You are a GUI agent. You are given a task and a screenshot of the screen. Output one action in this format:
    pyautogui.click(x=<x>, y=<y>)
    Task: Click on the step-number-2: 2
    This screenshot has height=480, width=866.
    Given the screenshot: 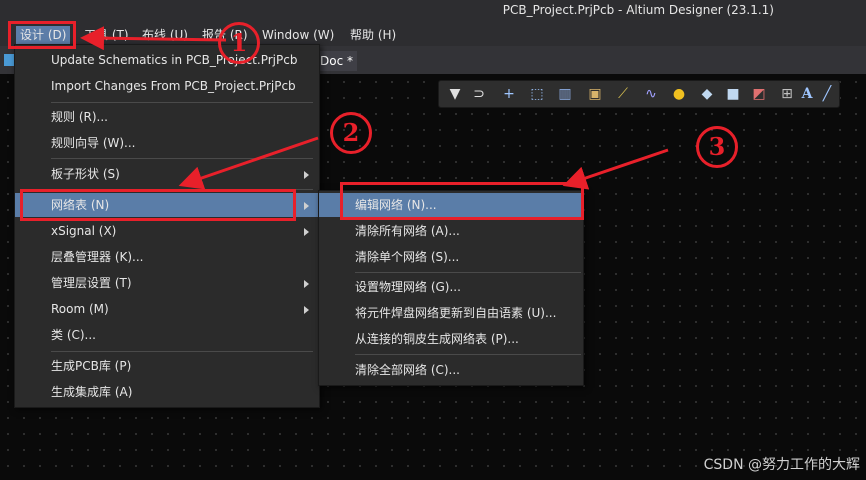 What is the action you would take?
    pyautogui.click(x=351, y=133)
    